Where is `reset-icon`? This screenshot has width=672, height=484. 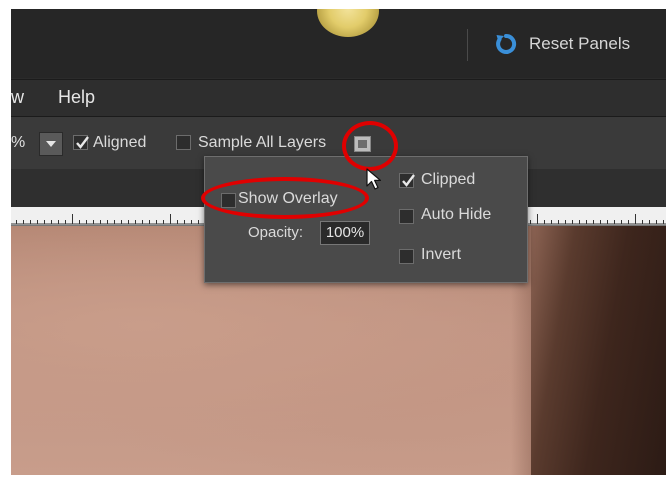 reset-icon is located at coordinates (506, 44).